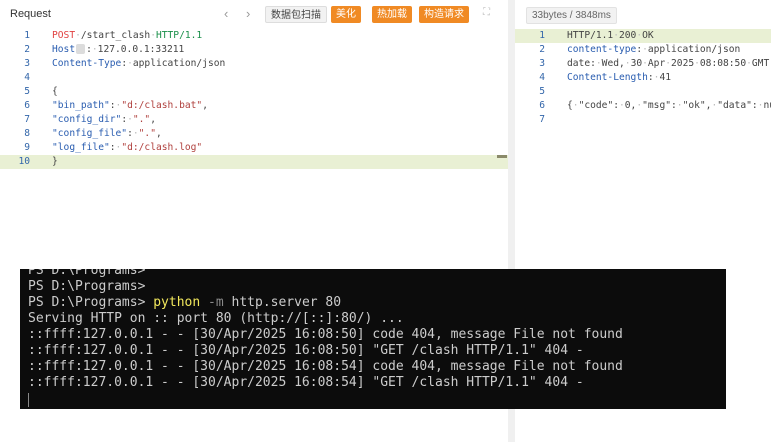 Image resolution: width=771 pixels, height=442 pixels. What do you see at coordinates (87, 119) in the screenshot?
I see `code-token: "config_dir"` at bounding box center [87, 119].